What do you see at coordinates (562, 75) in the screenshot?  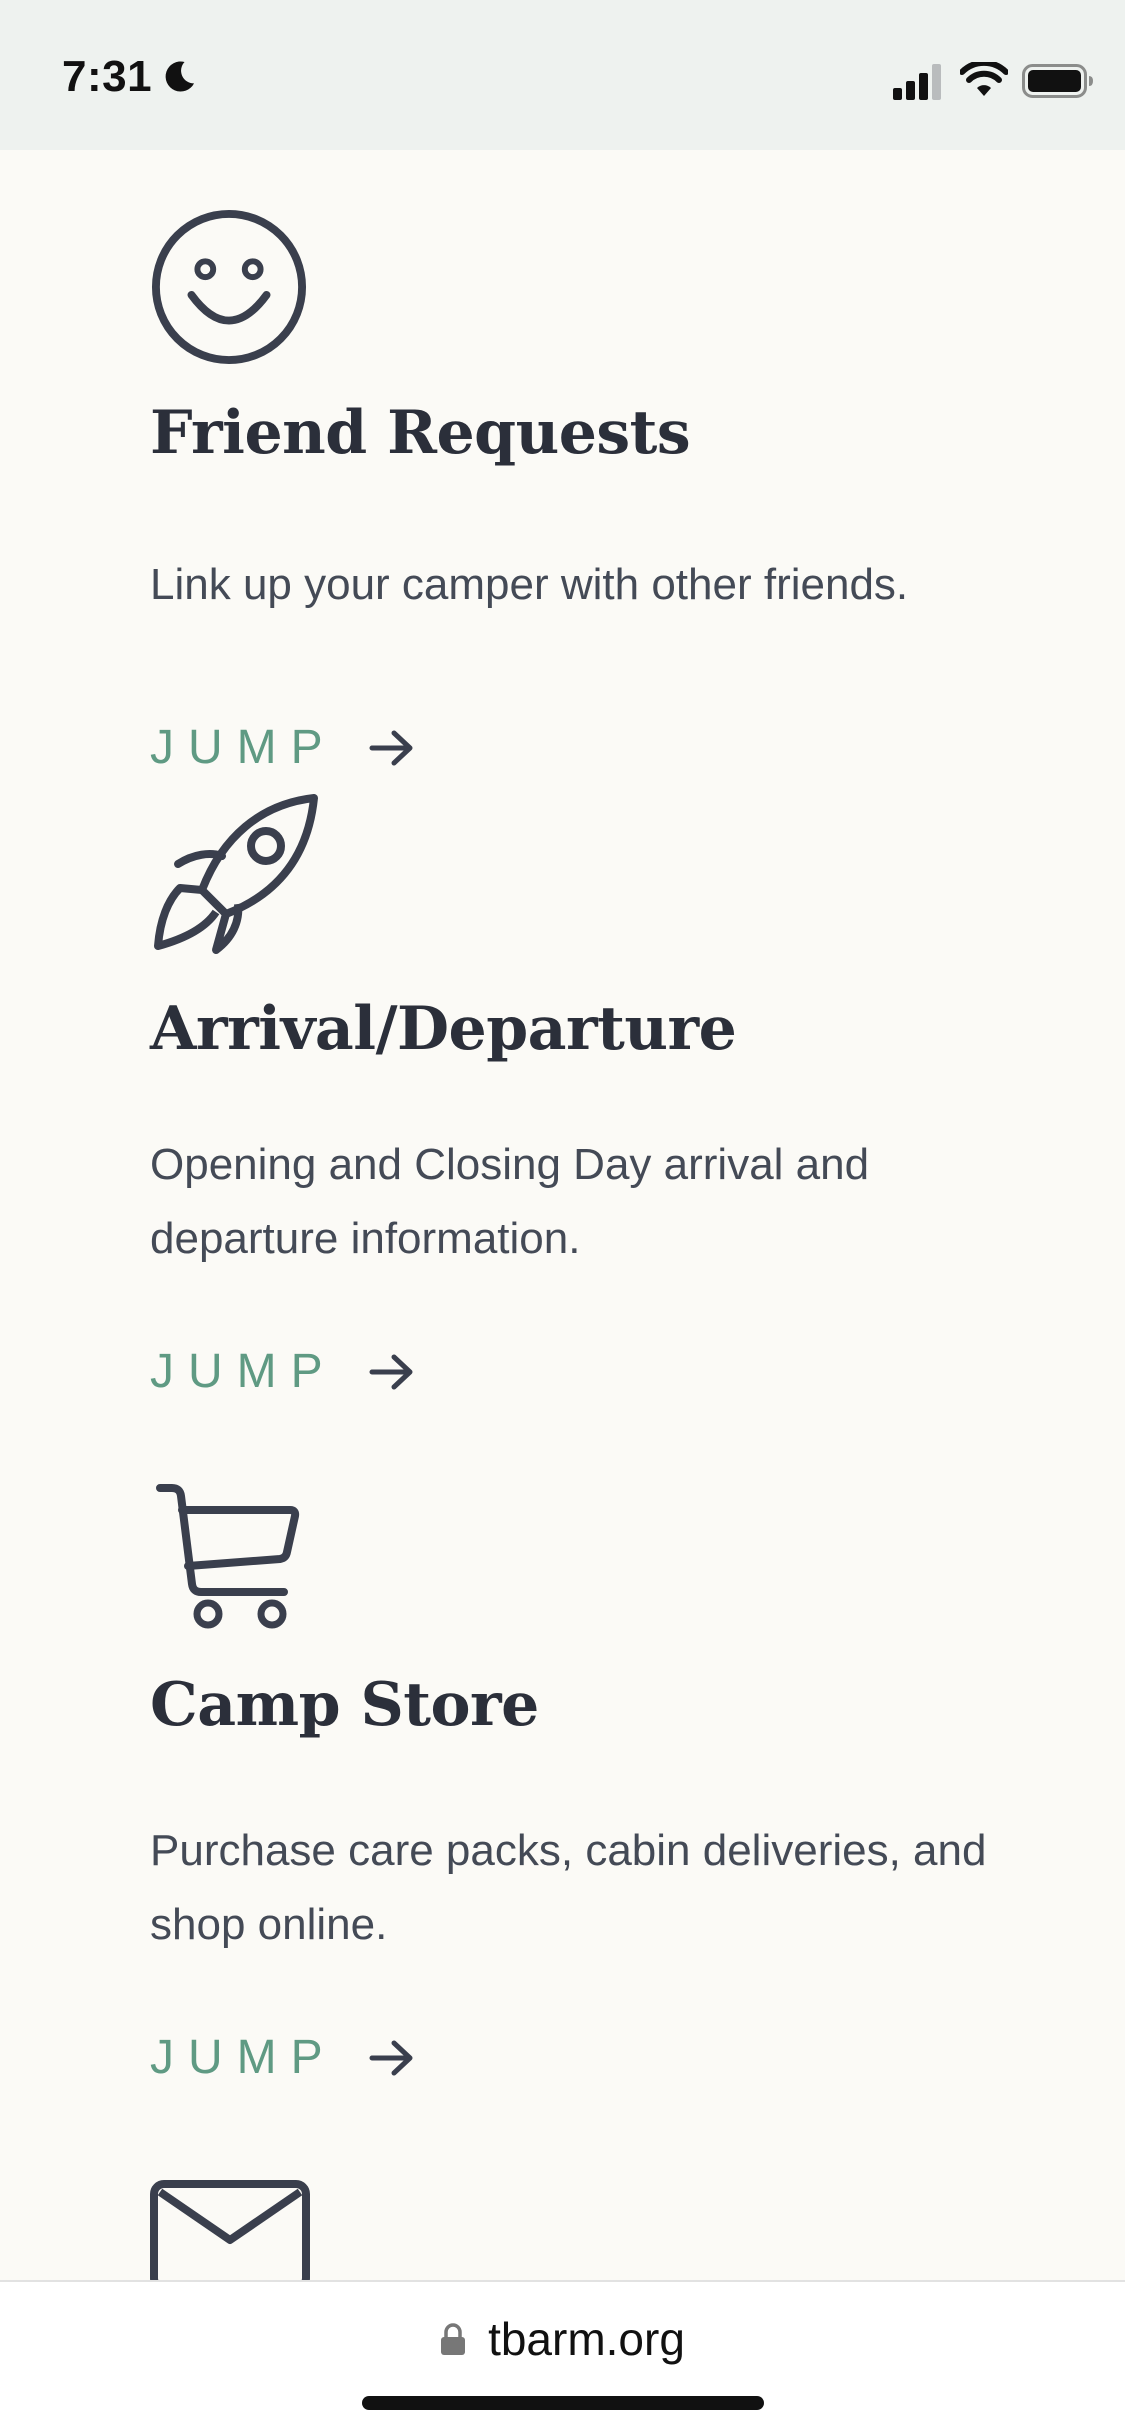 I see `status-bar: 7:31` at bounding box center [562, 75].